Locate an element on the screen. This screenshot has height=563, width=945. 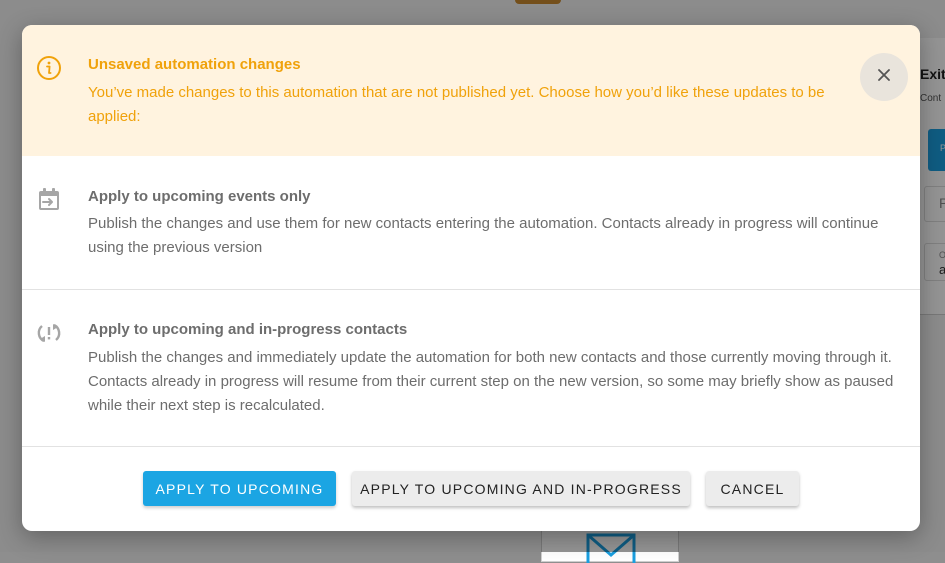
close-button is located at coordinates (884, 77).